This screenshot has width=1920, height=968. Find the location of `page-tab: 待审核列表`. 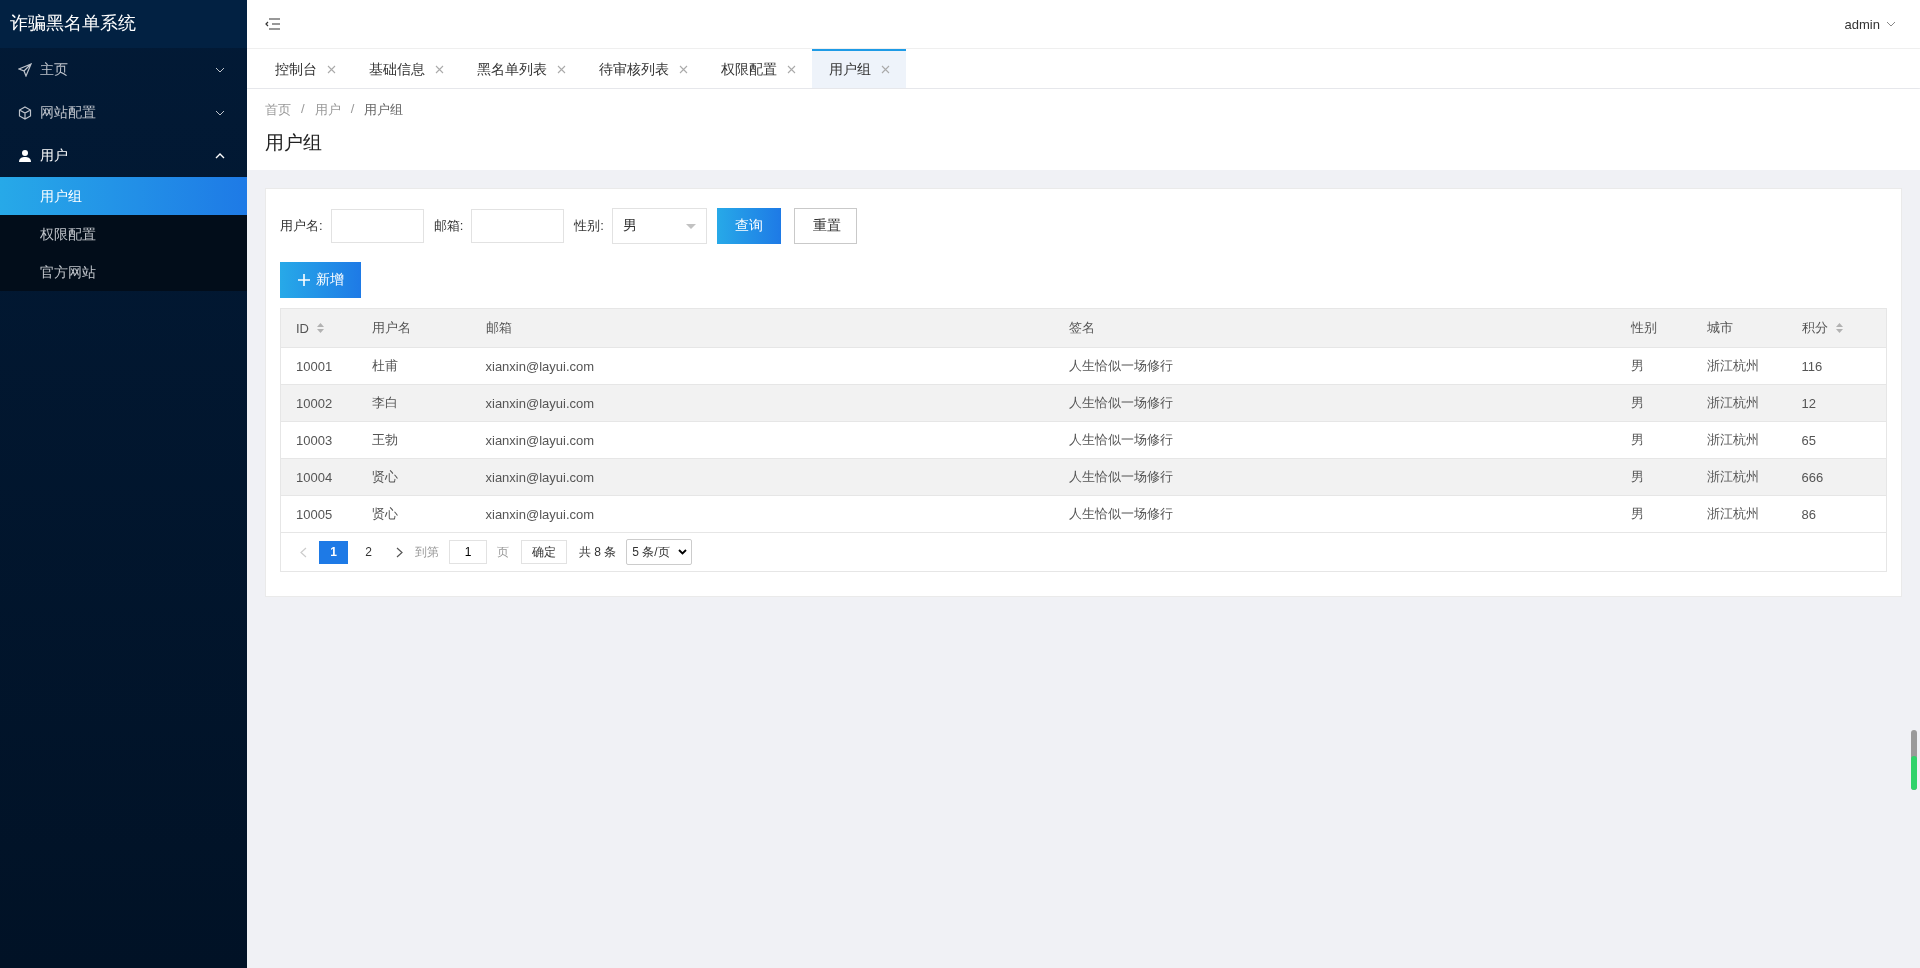

page-tab: 待审核列表 is located at coordinates (643, 68).